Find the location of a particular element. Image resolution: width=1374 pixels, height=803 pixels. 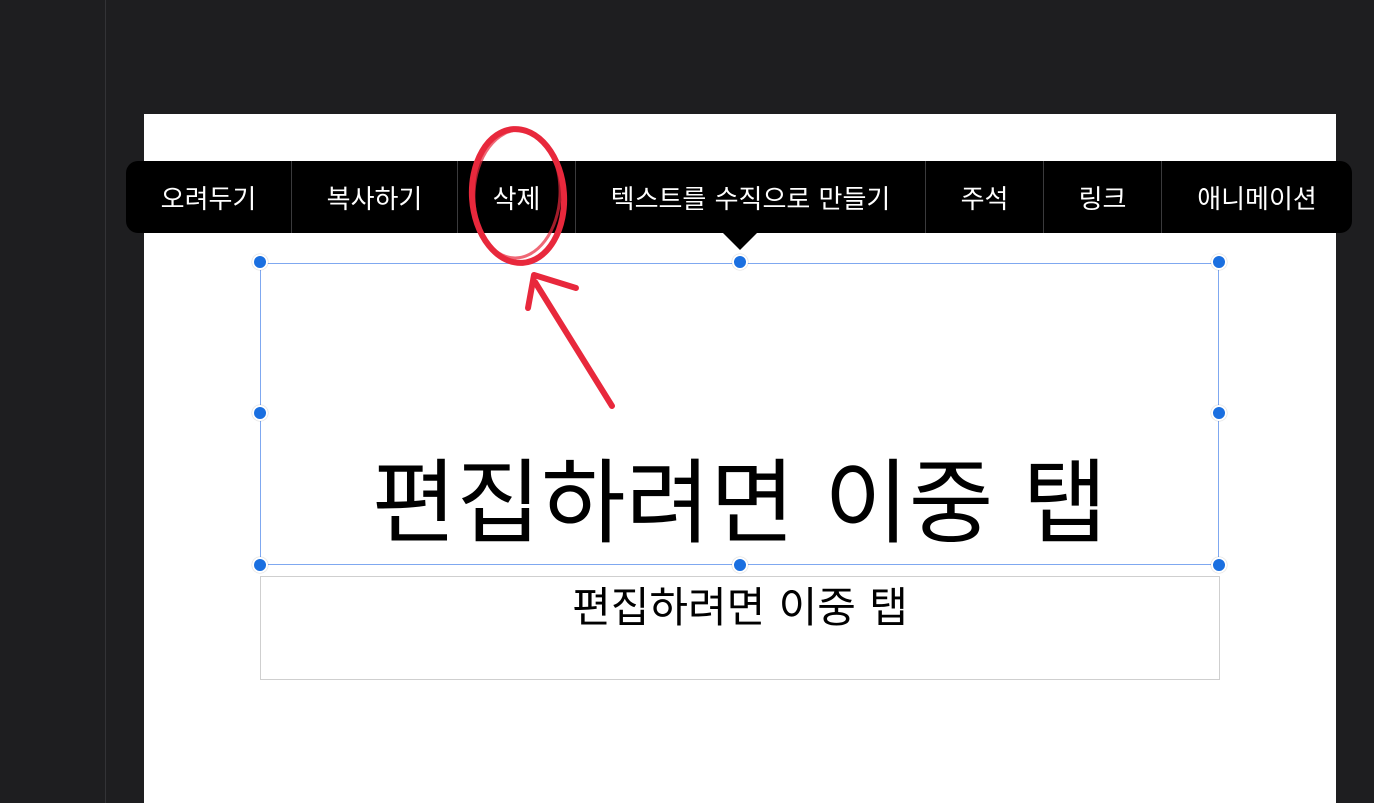

slide-subtitle: 편집하려면 이중 탭 is located at coordinates (740, 607).